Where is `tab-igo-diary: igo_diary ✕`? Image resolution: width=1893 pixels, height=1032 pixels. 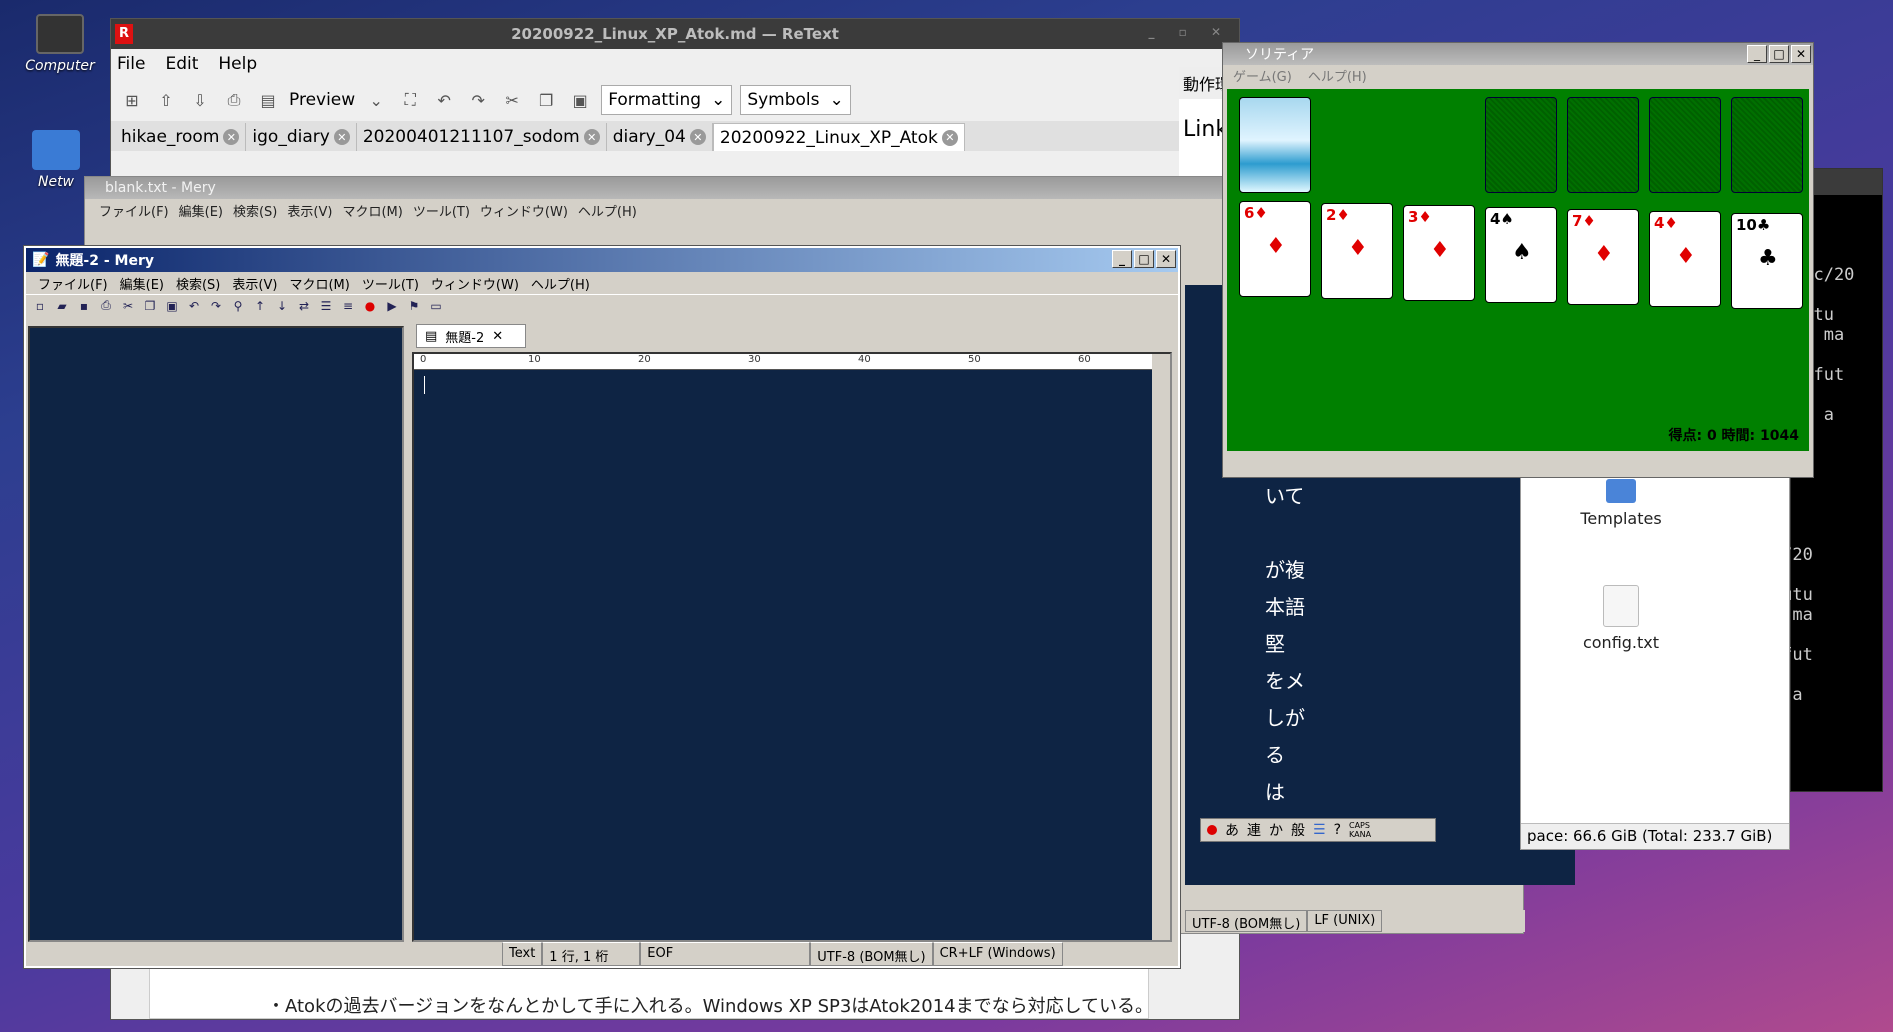 tab-igo-diary: igo_diary ✕ is located at coordinates (301, 137).